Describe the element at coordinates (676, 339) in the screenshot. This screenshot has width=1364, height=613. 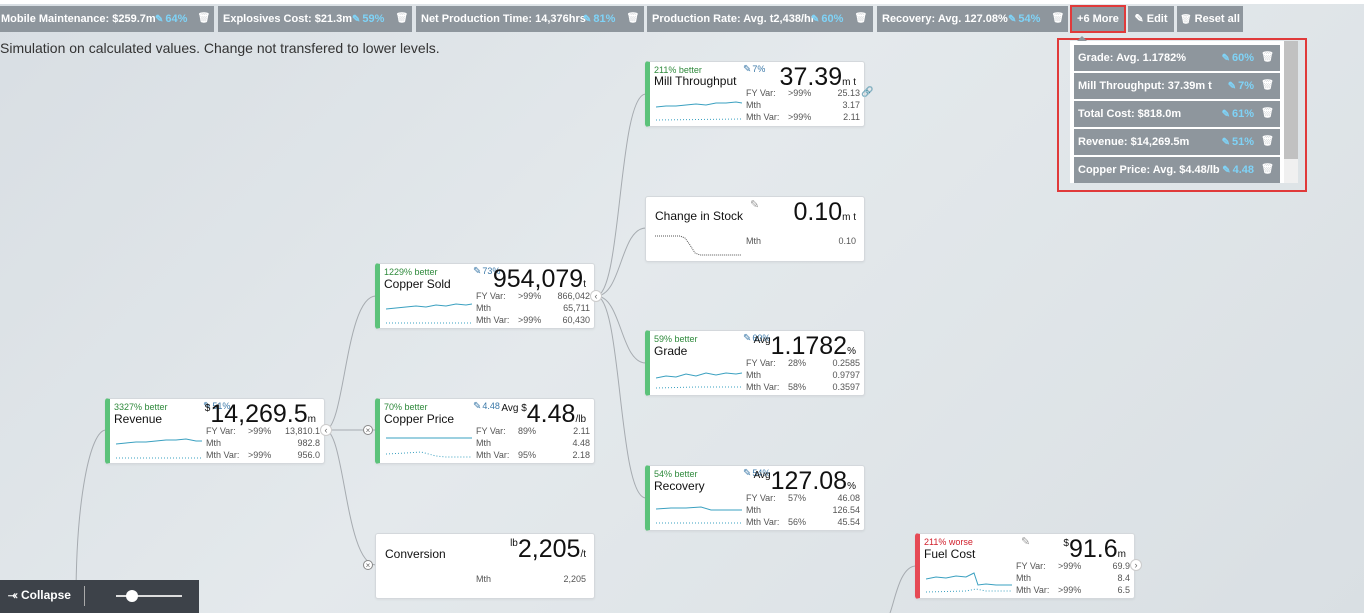
I see `card-status: 59% better` at that location.